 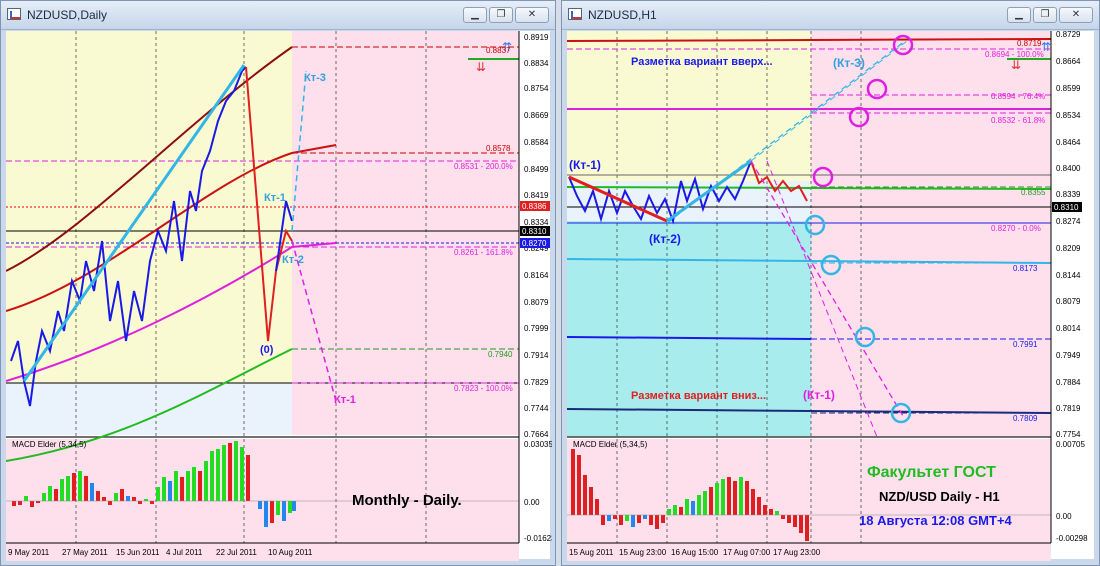 I want to click on down-zone-cyan, so click(x=689, y=329).